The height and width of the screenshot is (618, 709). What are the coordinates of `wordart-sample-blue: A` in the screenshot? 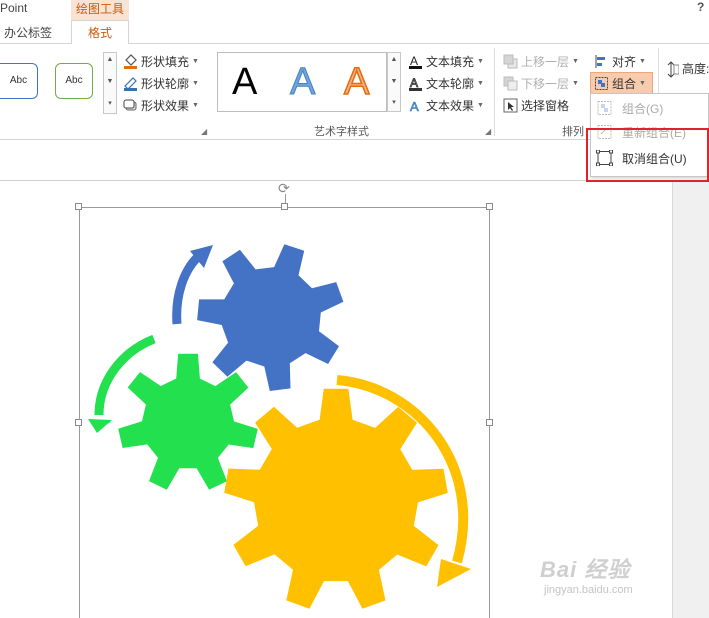 It's located at (302, 82).